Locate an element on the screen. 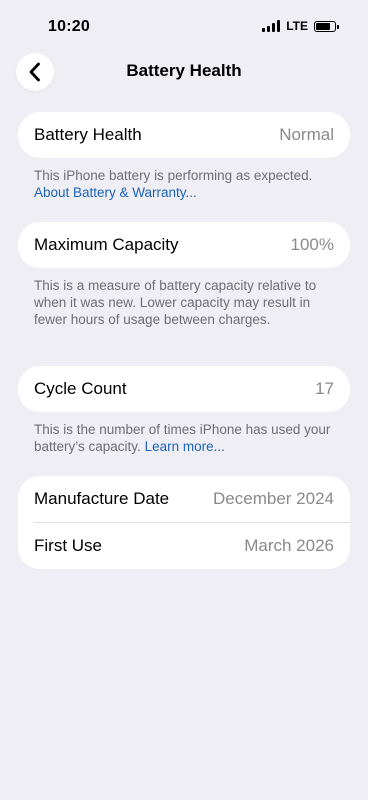 Image resolution: width=368 pixels, height=800 pixels. battery-health-label: Battery Health is located at coordinates (88, 134).